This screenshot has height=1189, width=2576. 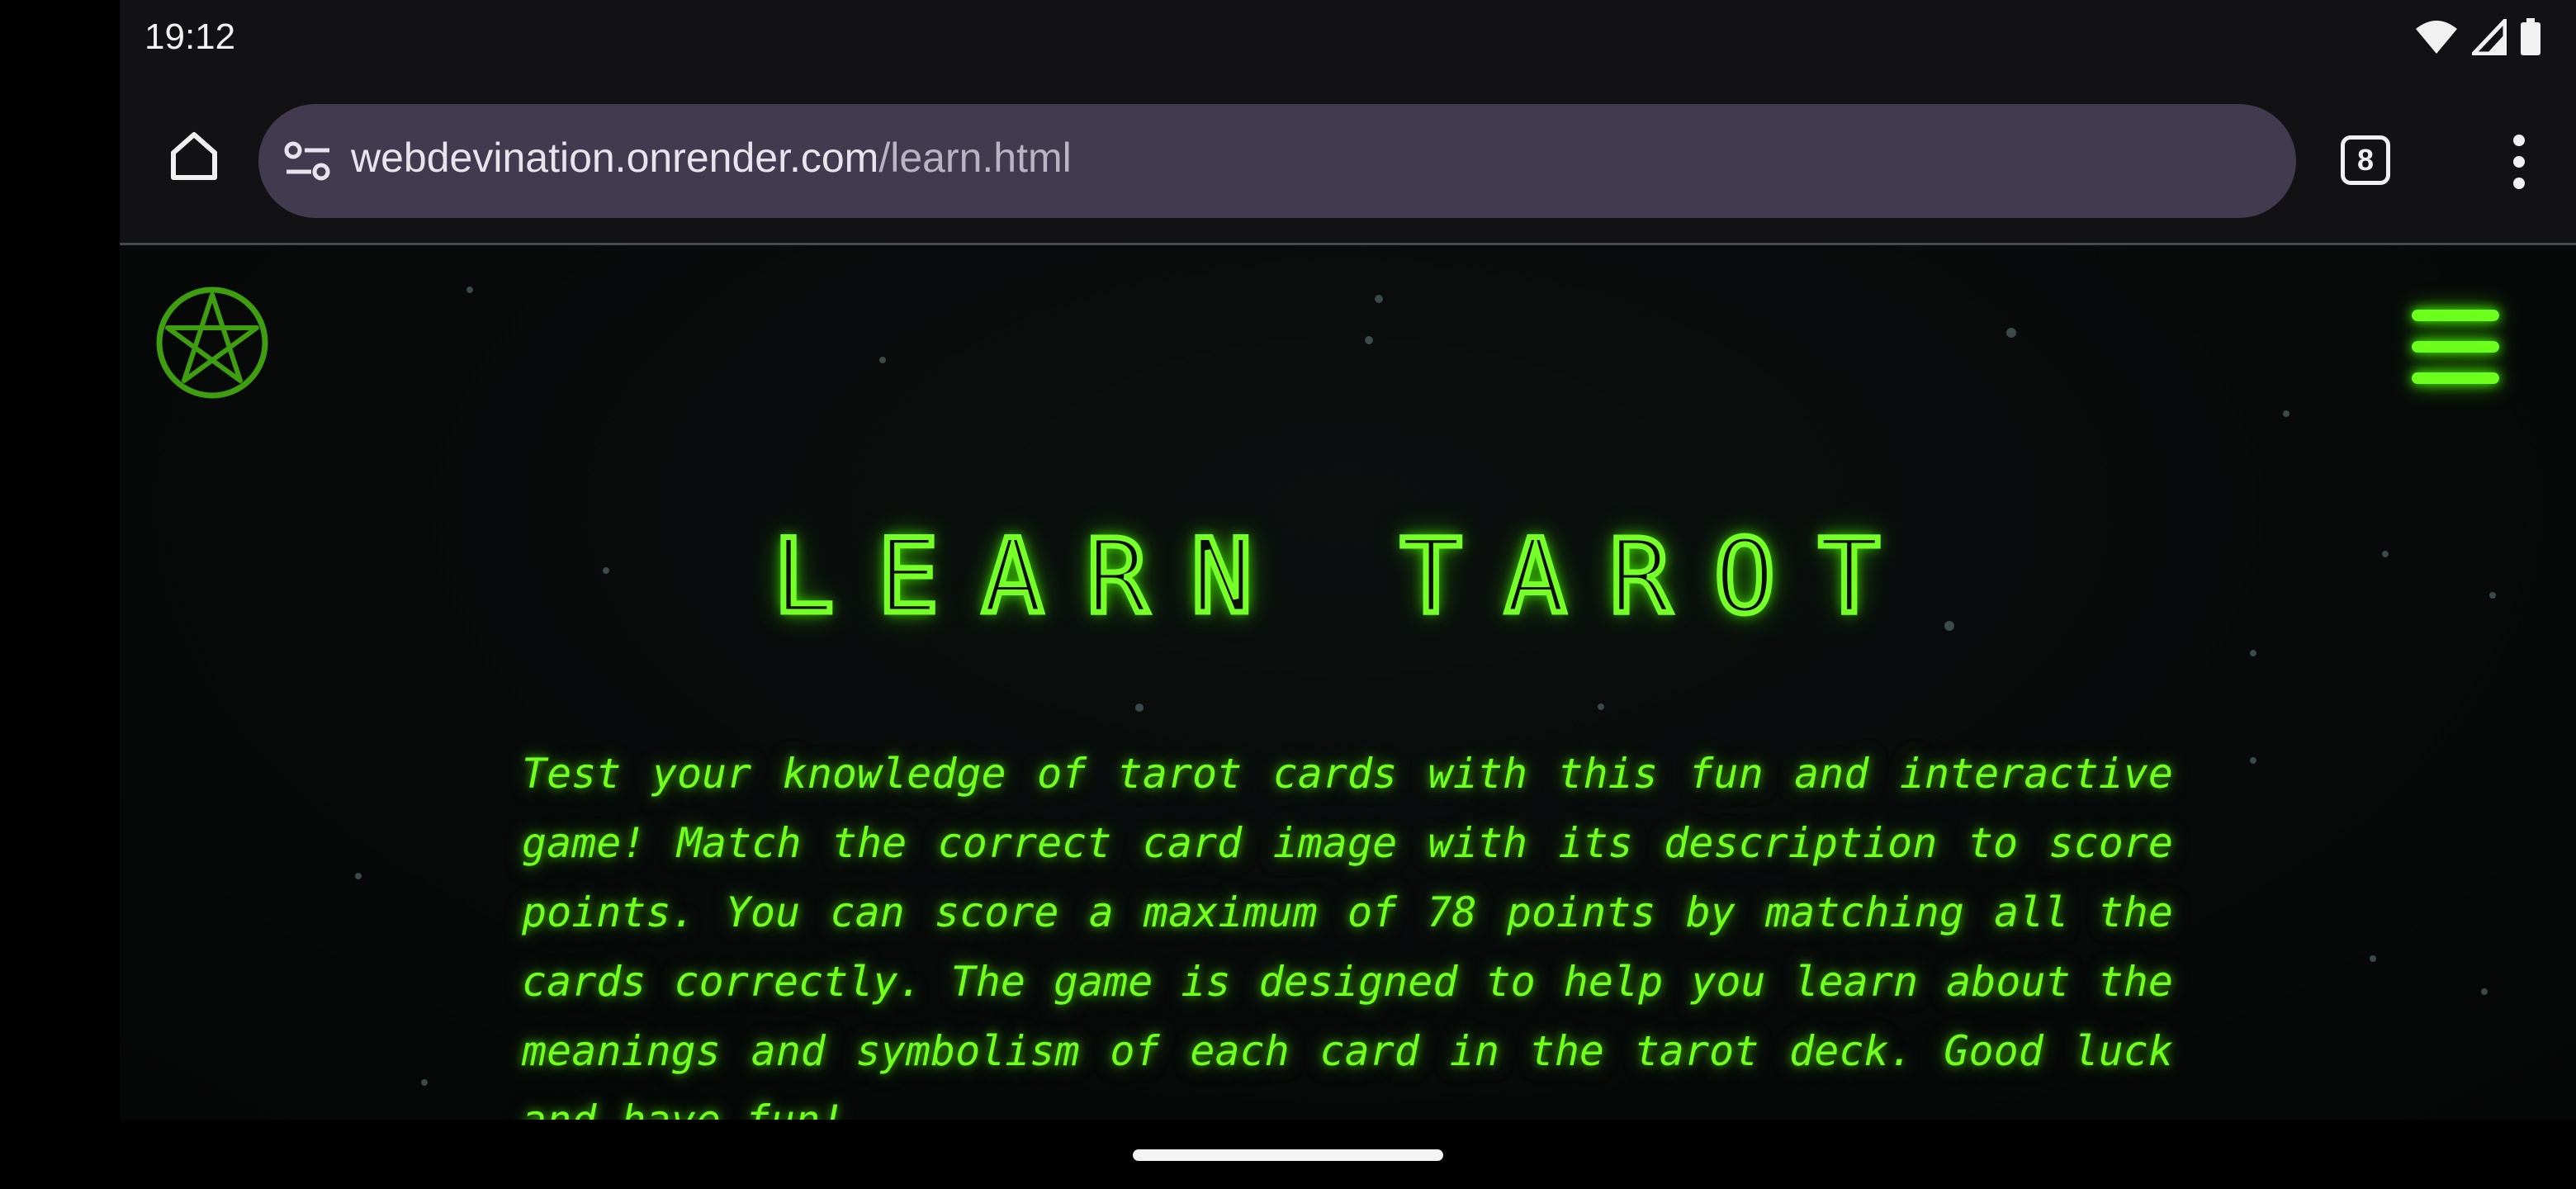 What do you see at coordinates (308, 161) in the screenshot?
I see `site-settings-icon` at bounding box center [308, 161].